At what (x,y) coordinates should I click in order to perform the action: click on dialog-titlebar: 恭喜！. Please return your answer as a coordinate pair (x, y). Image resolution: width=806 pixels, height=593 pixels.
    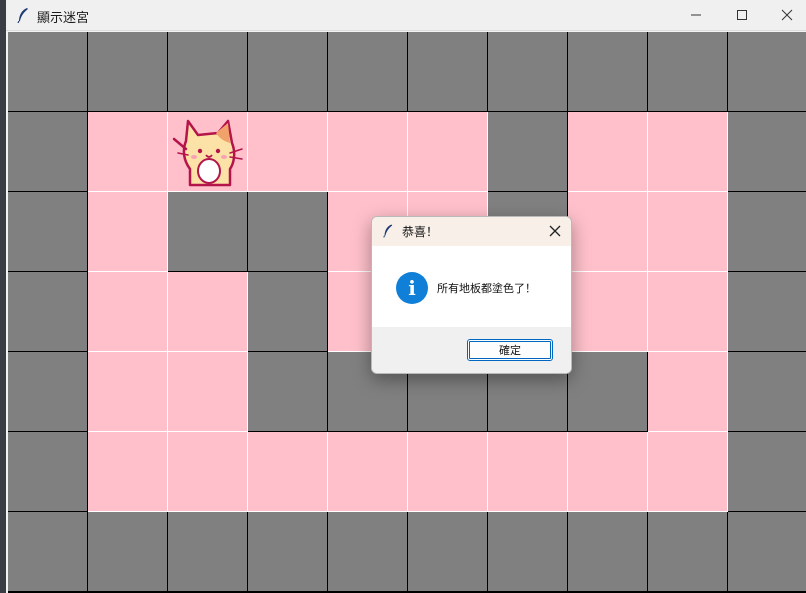
    Looking at the image, I should click on (471, 231).